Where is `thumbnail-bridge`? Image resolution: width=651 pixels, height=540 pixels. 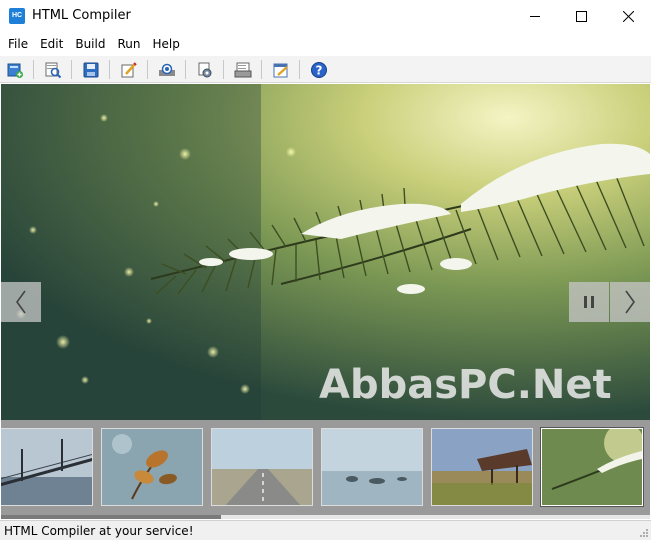 thumbnail-bridge is located at coordinates (47, 467).